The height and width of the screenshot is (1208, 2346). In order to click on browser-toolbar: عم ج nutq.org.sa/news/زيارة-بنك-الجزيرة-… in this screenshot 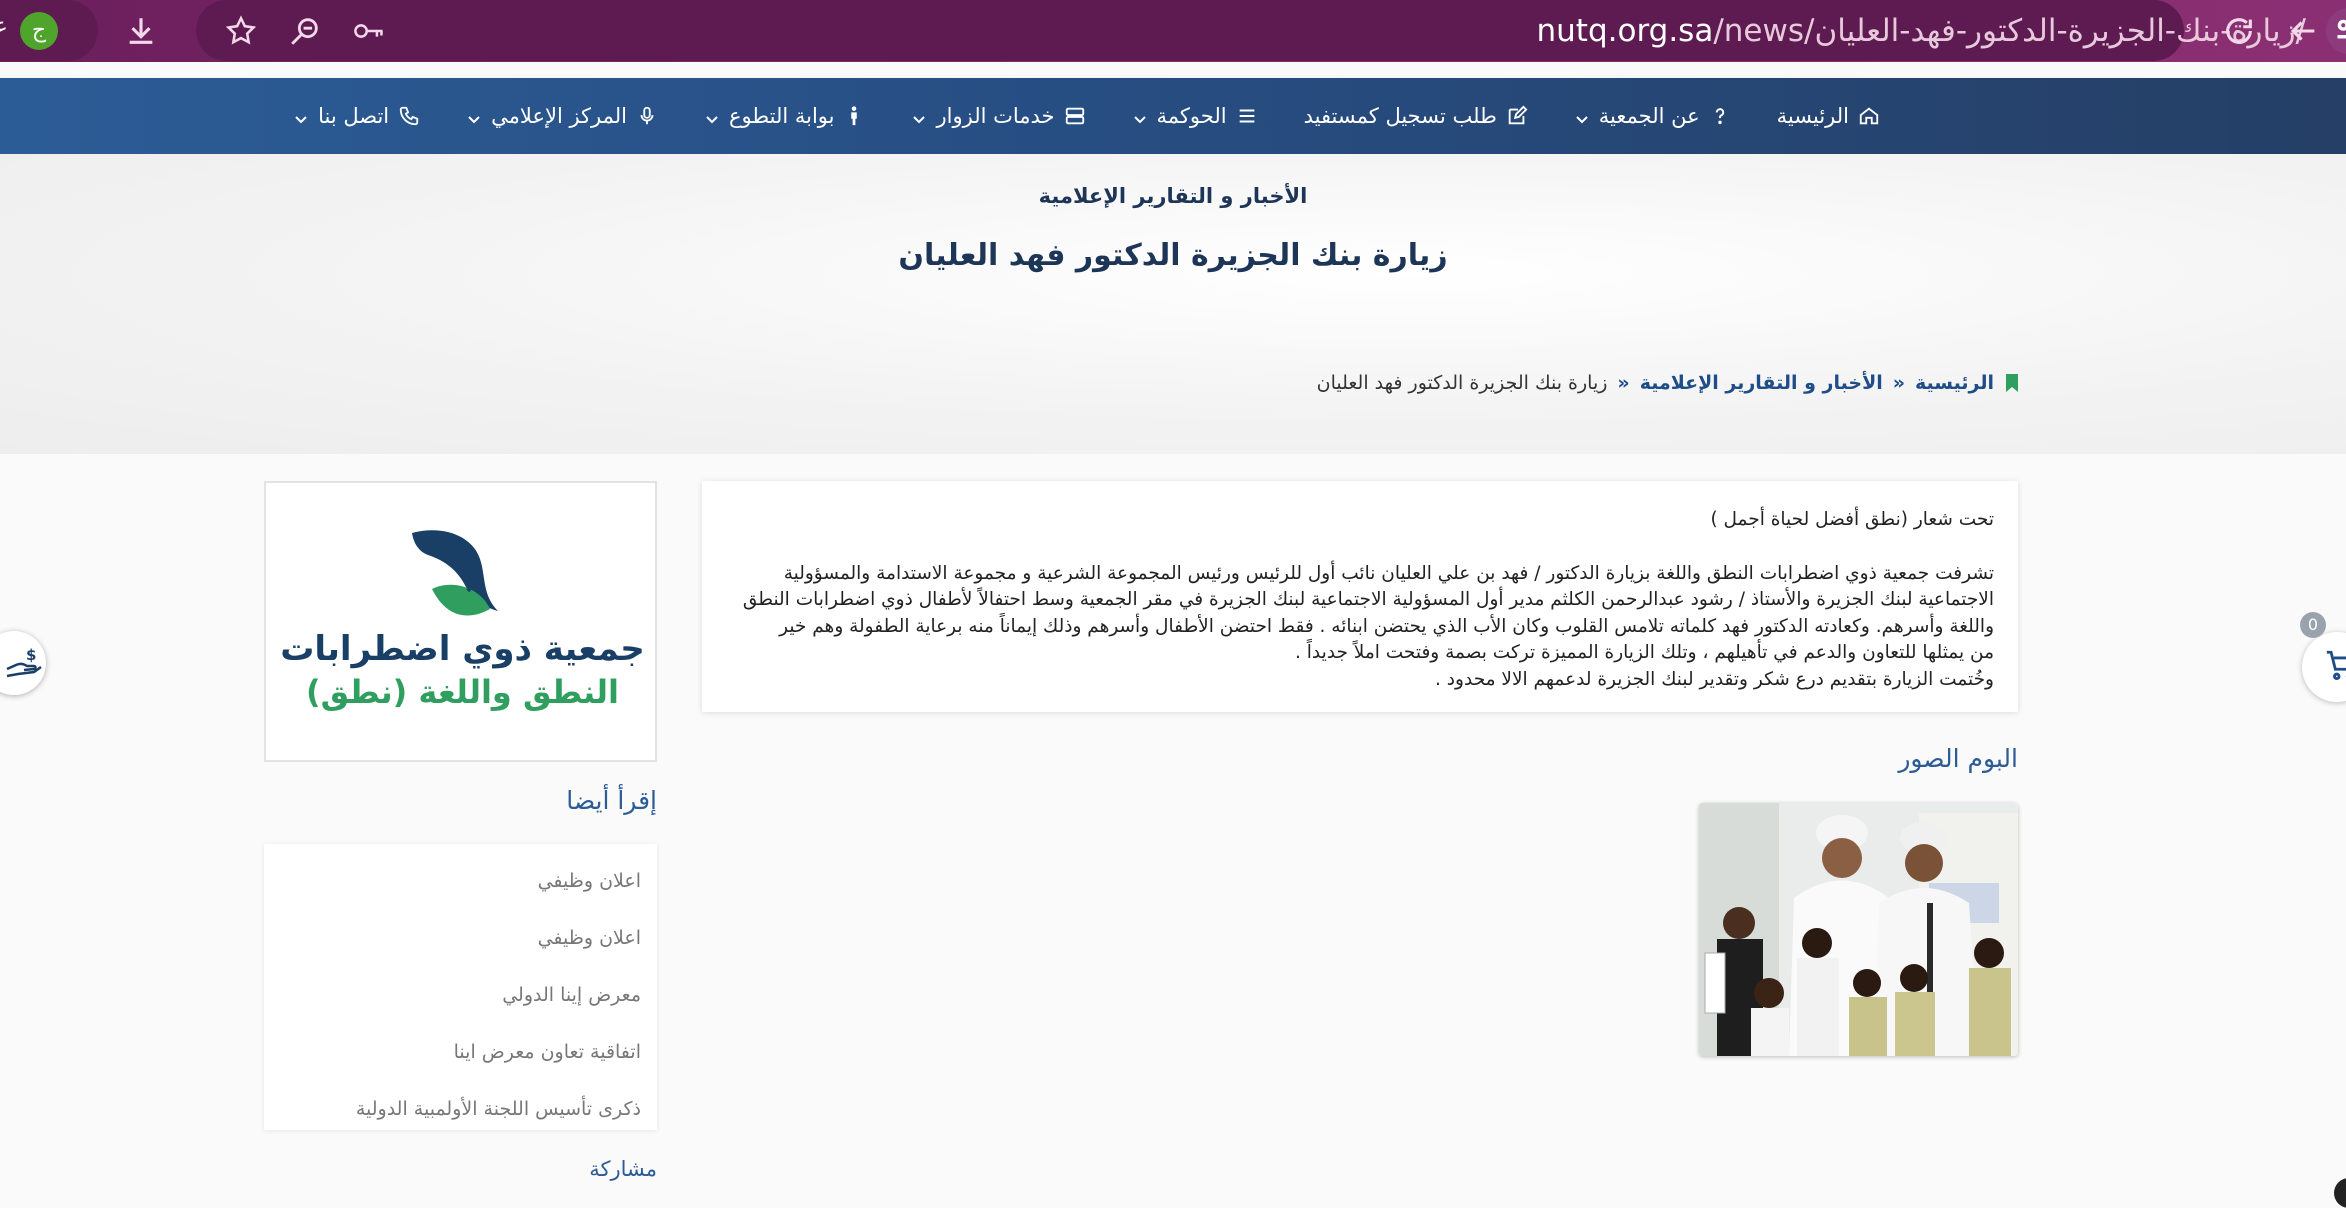, I will do `click(1173, 31)`.